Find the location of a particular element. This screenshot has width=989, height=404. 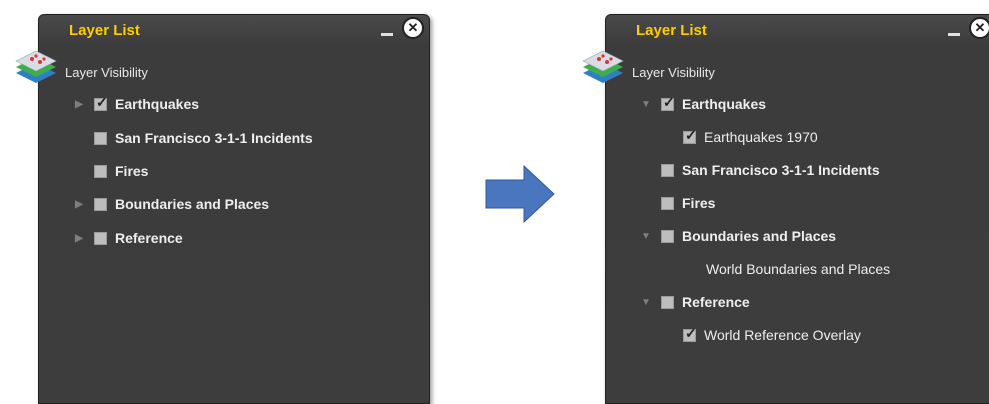

layer-row-earthquakes: ▶ Earthquakes is located at coordinates (135, 104).